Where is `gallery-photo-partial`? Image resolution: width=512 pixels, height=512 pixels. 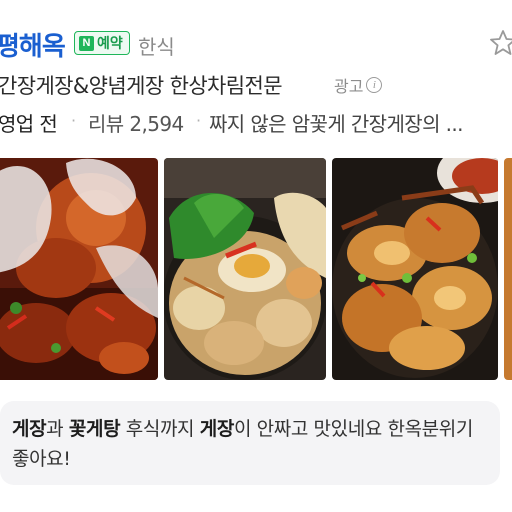
gallery-photo-partial is located at coordinates (508, 269).